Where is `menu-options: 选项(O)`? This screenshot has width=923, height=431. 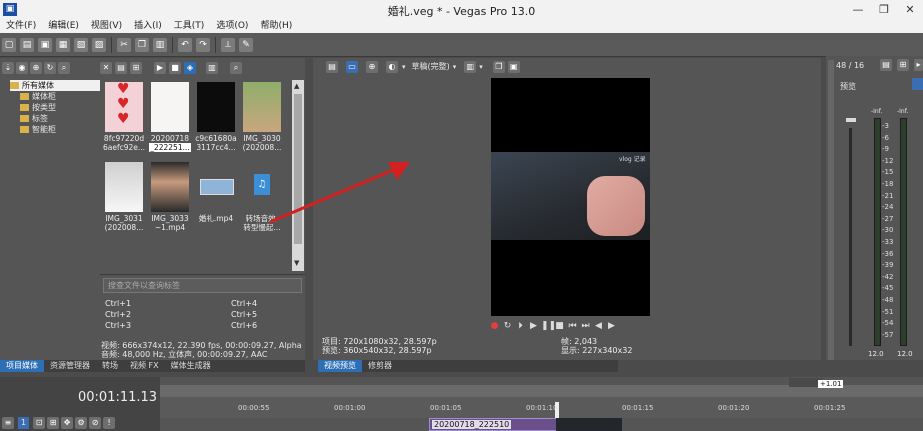
menu-options: 选项(O) is located at coordinates (232, 26).